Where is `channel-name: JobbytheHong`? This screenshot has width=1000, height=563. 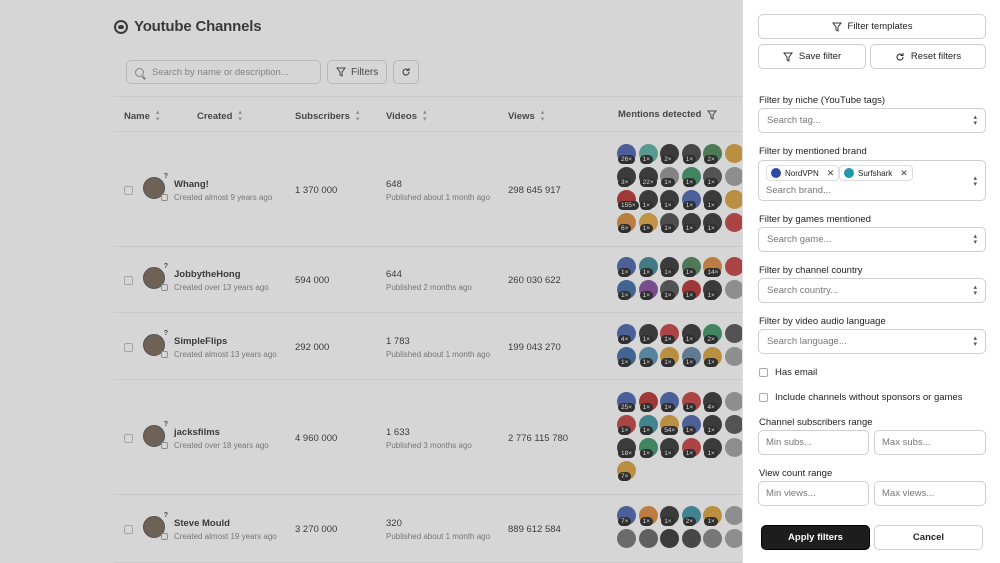
channel-name: JobbytheHong is located at coordinates (207, 274).